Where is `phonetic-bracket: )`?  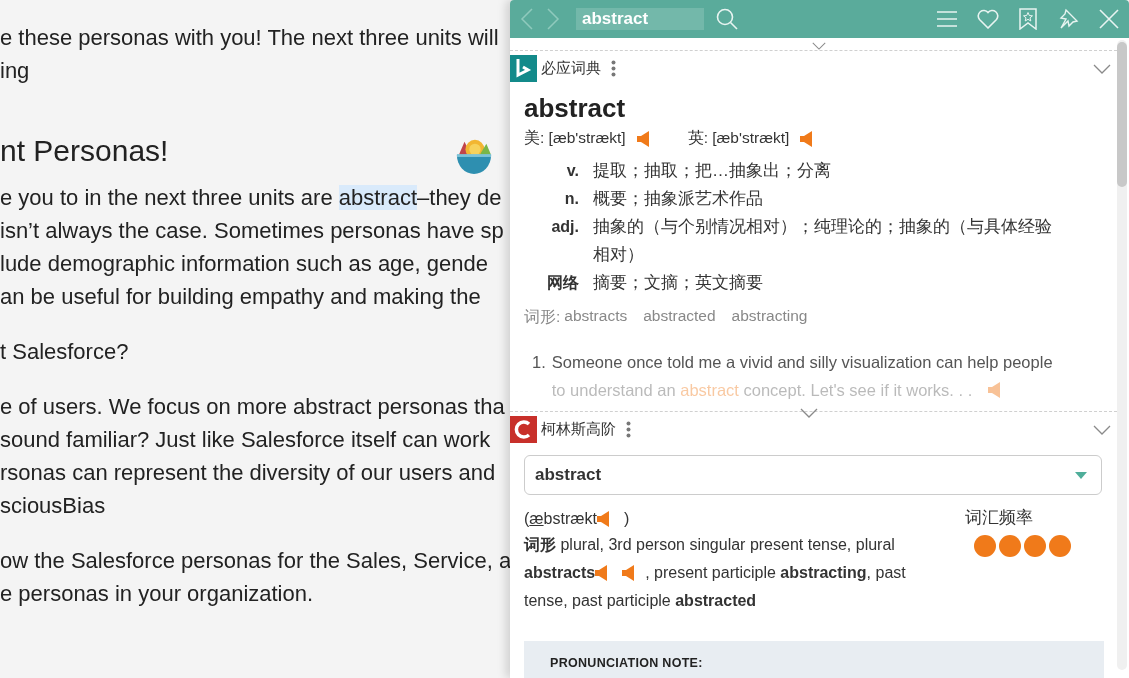
phonetic-bracket: ) is located at coordinates (626, 519).